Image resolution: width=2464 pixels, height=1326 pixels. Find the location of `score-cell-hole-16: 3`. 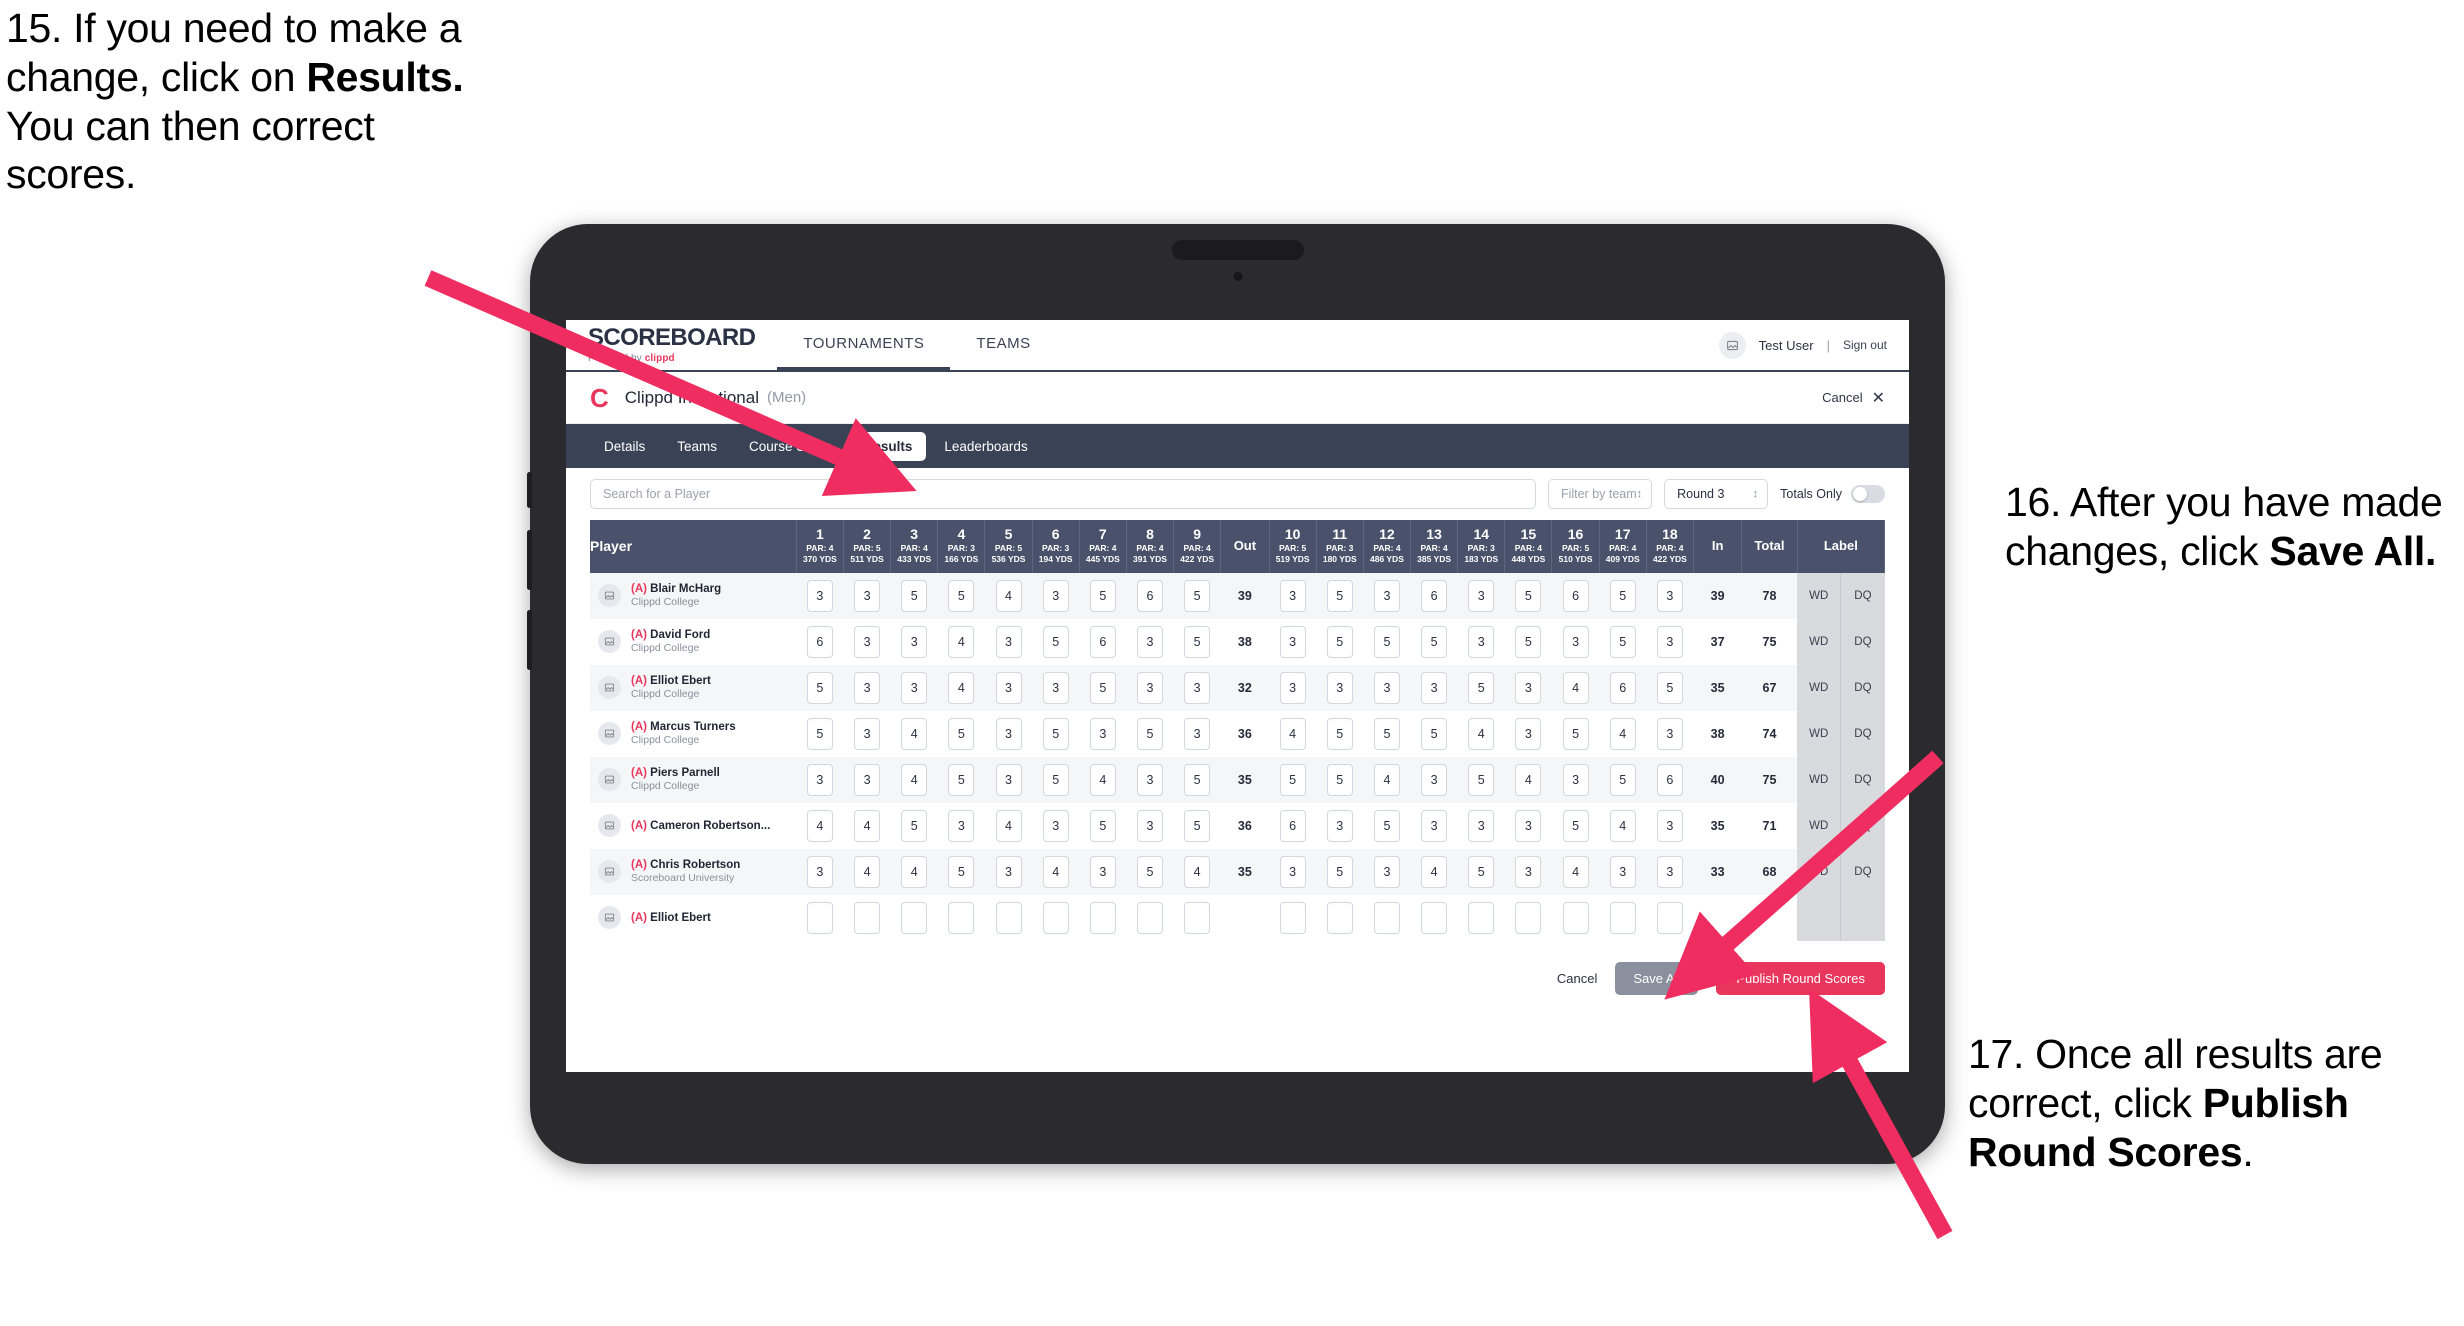

score-cell-hole-16: 3 is located at coordinates (1575, 780).